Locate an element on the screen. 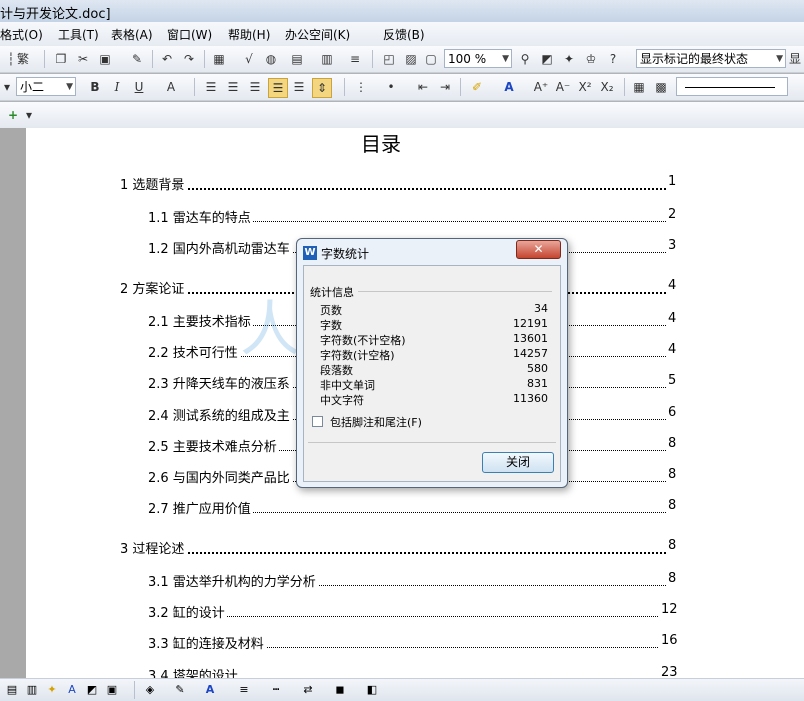 Image resolution: width=804 pixels, height=701 pixels. toc-entry: 1.1 雷达车的特点 2 is located at coordinates (415, 217).